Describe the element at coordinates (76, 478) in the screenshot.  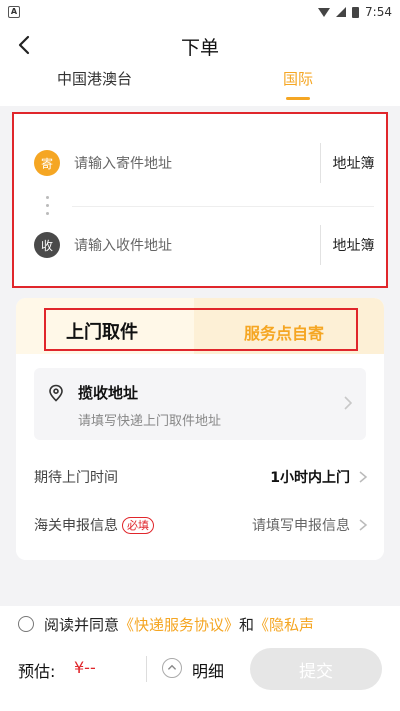
I see `pickup-time-label: 期待上门时间` at that location.